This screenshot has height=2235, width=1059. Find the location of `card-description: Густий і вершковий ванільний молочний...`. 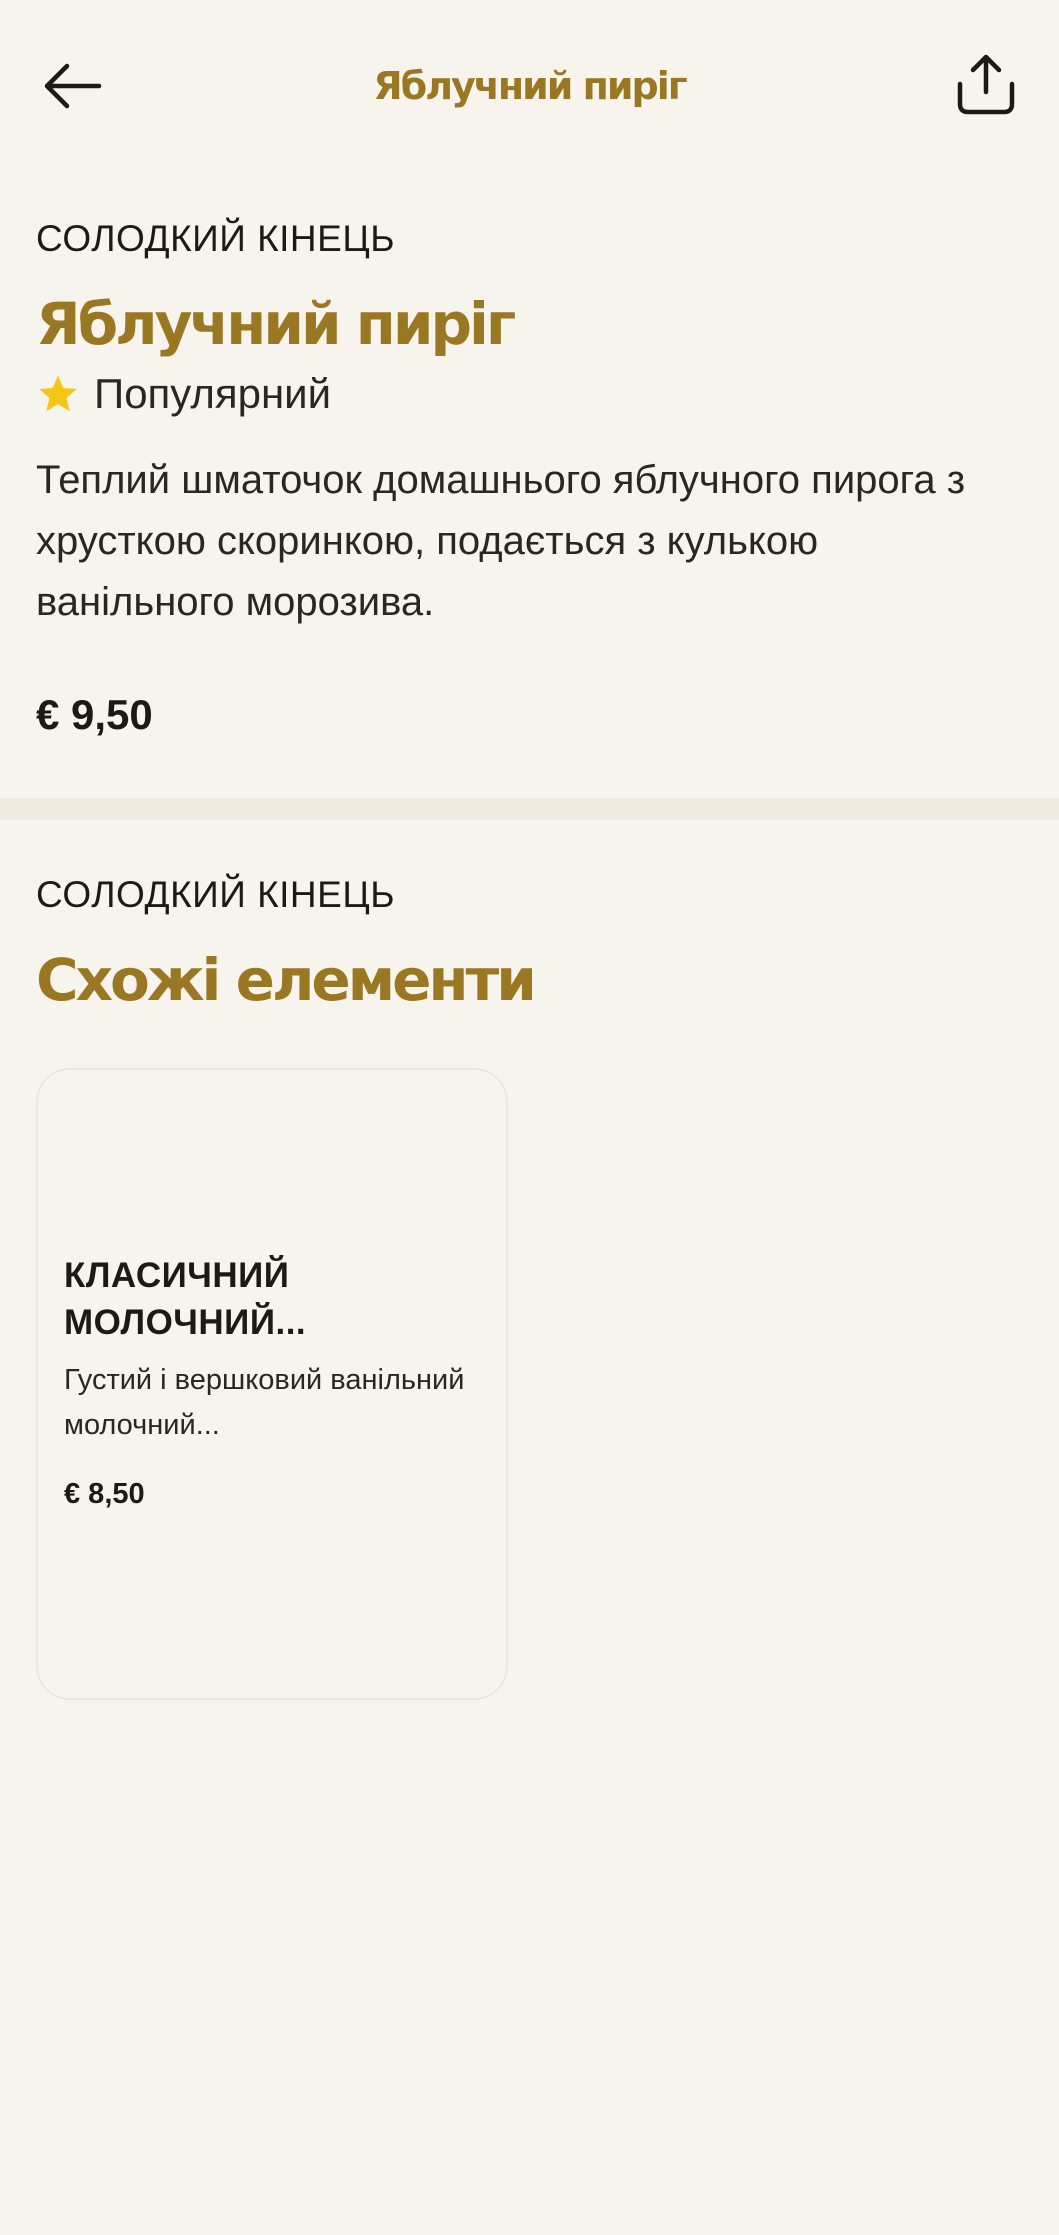

card-description: Густий і вершковий ванільний молочний... is located at coordinates (264, 1402).